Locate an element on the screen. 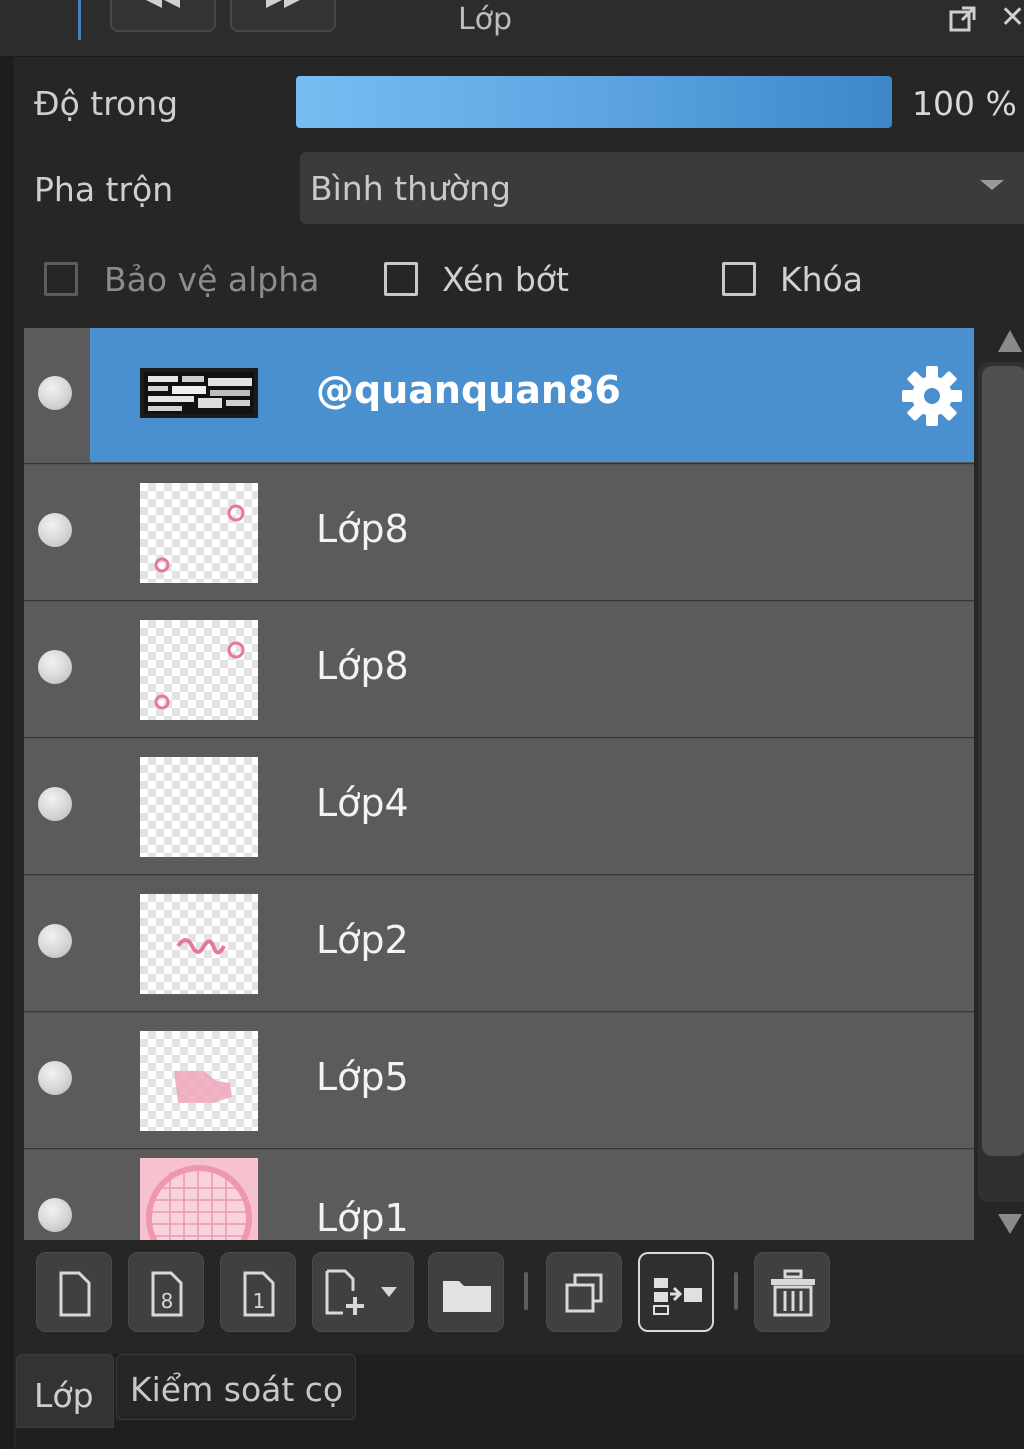 This screenshot has height=1449, width=1024. delete-layer-button is located at coordinates (792, 1292).